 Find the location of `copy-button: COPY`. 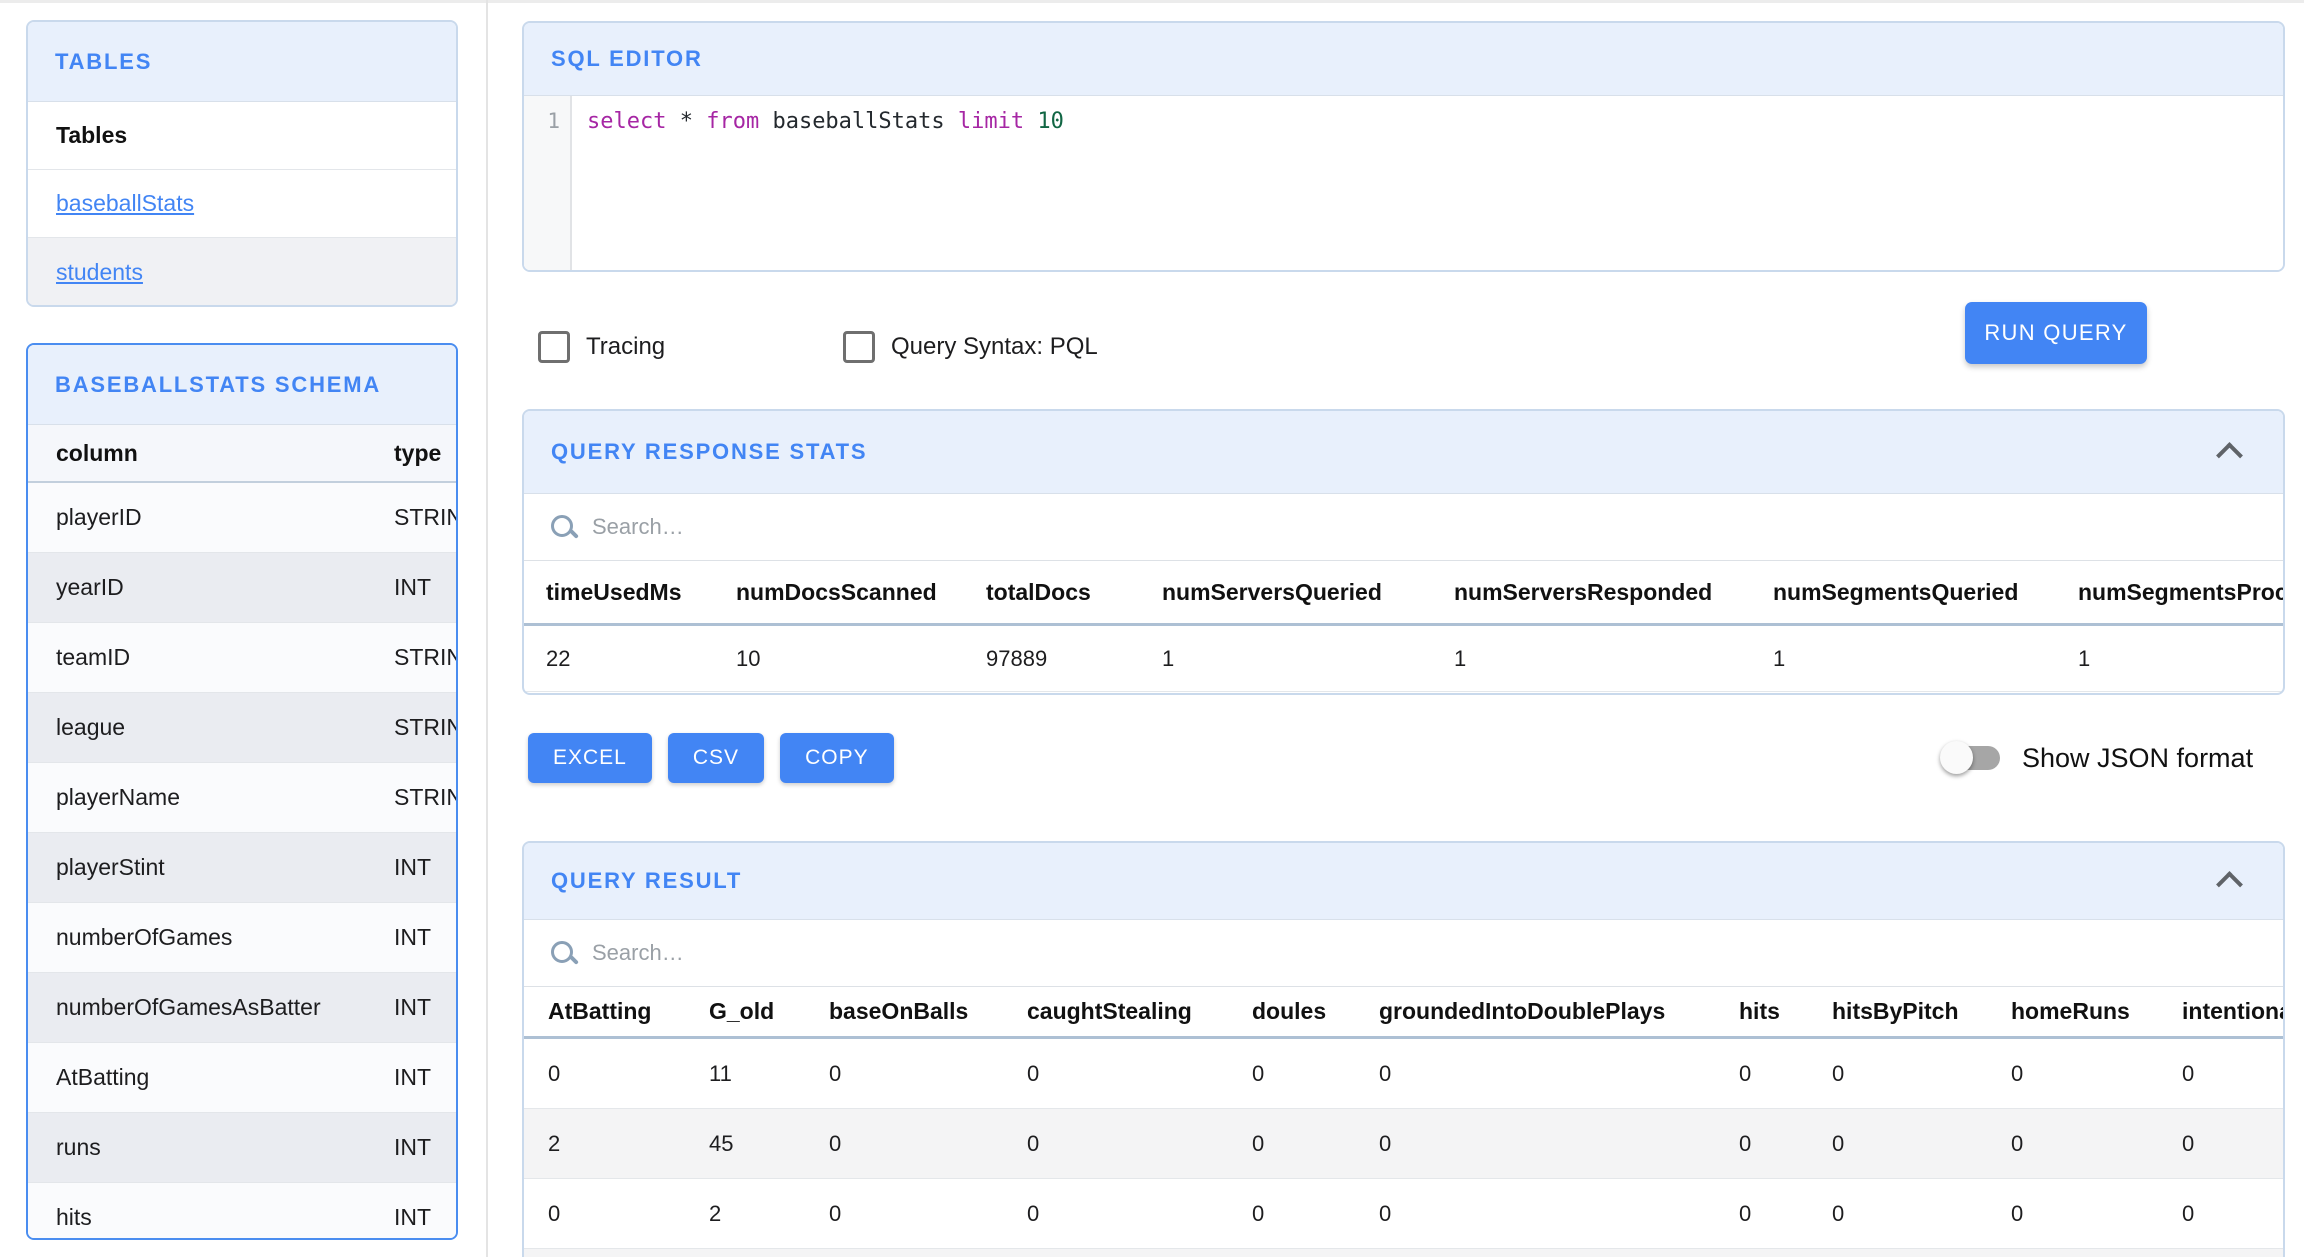

copy-button: COPY is located at coordinates (837, 758).